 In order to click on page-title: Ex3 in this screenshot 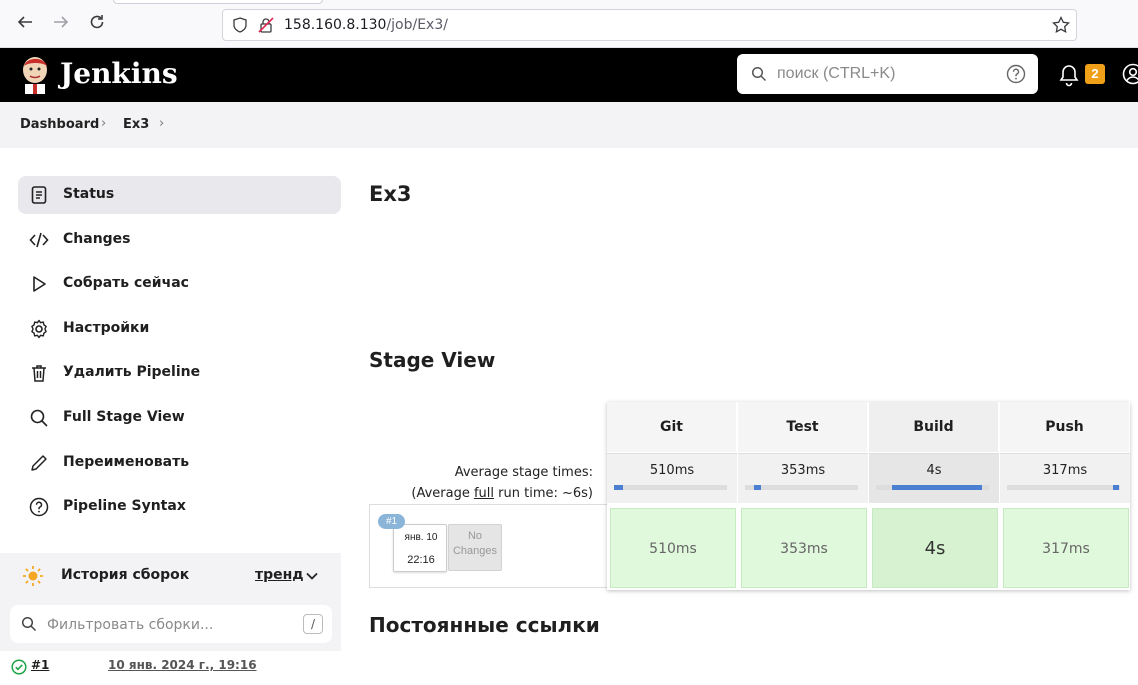, I will do `click(390, 194)`.